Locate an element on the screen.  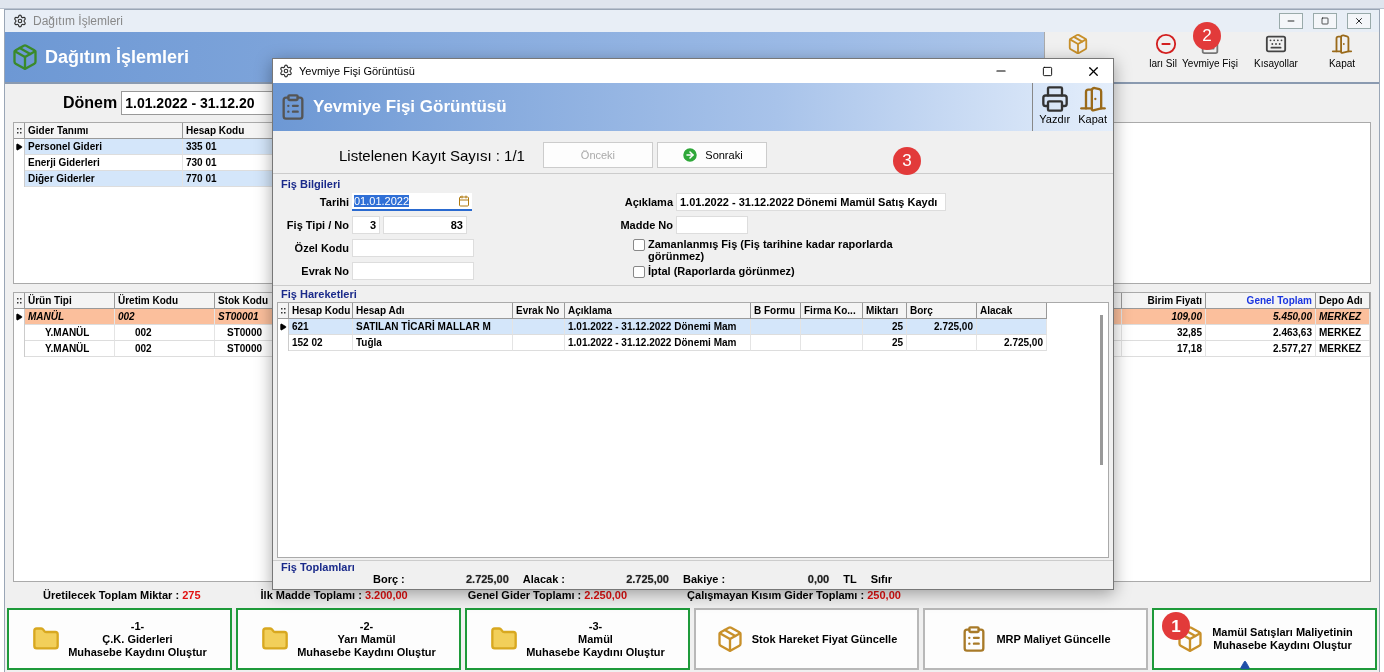
arrow-right-icon is located at coordinates (690, 155).